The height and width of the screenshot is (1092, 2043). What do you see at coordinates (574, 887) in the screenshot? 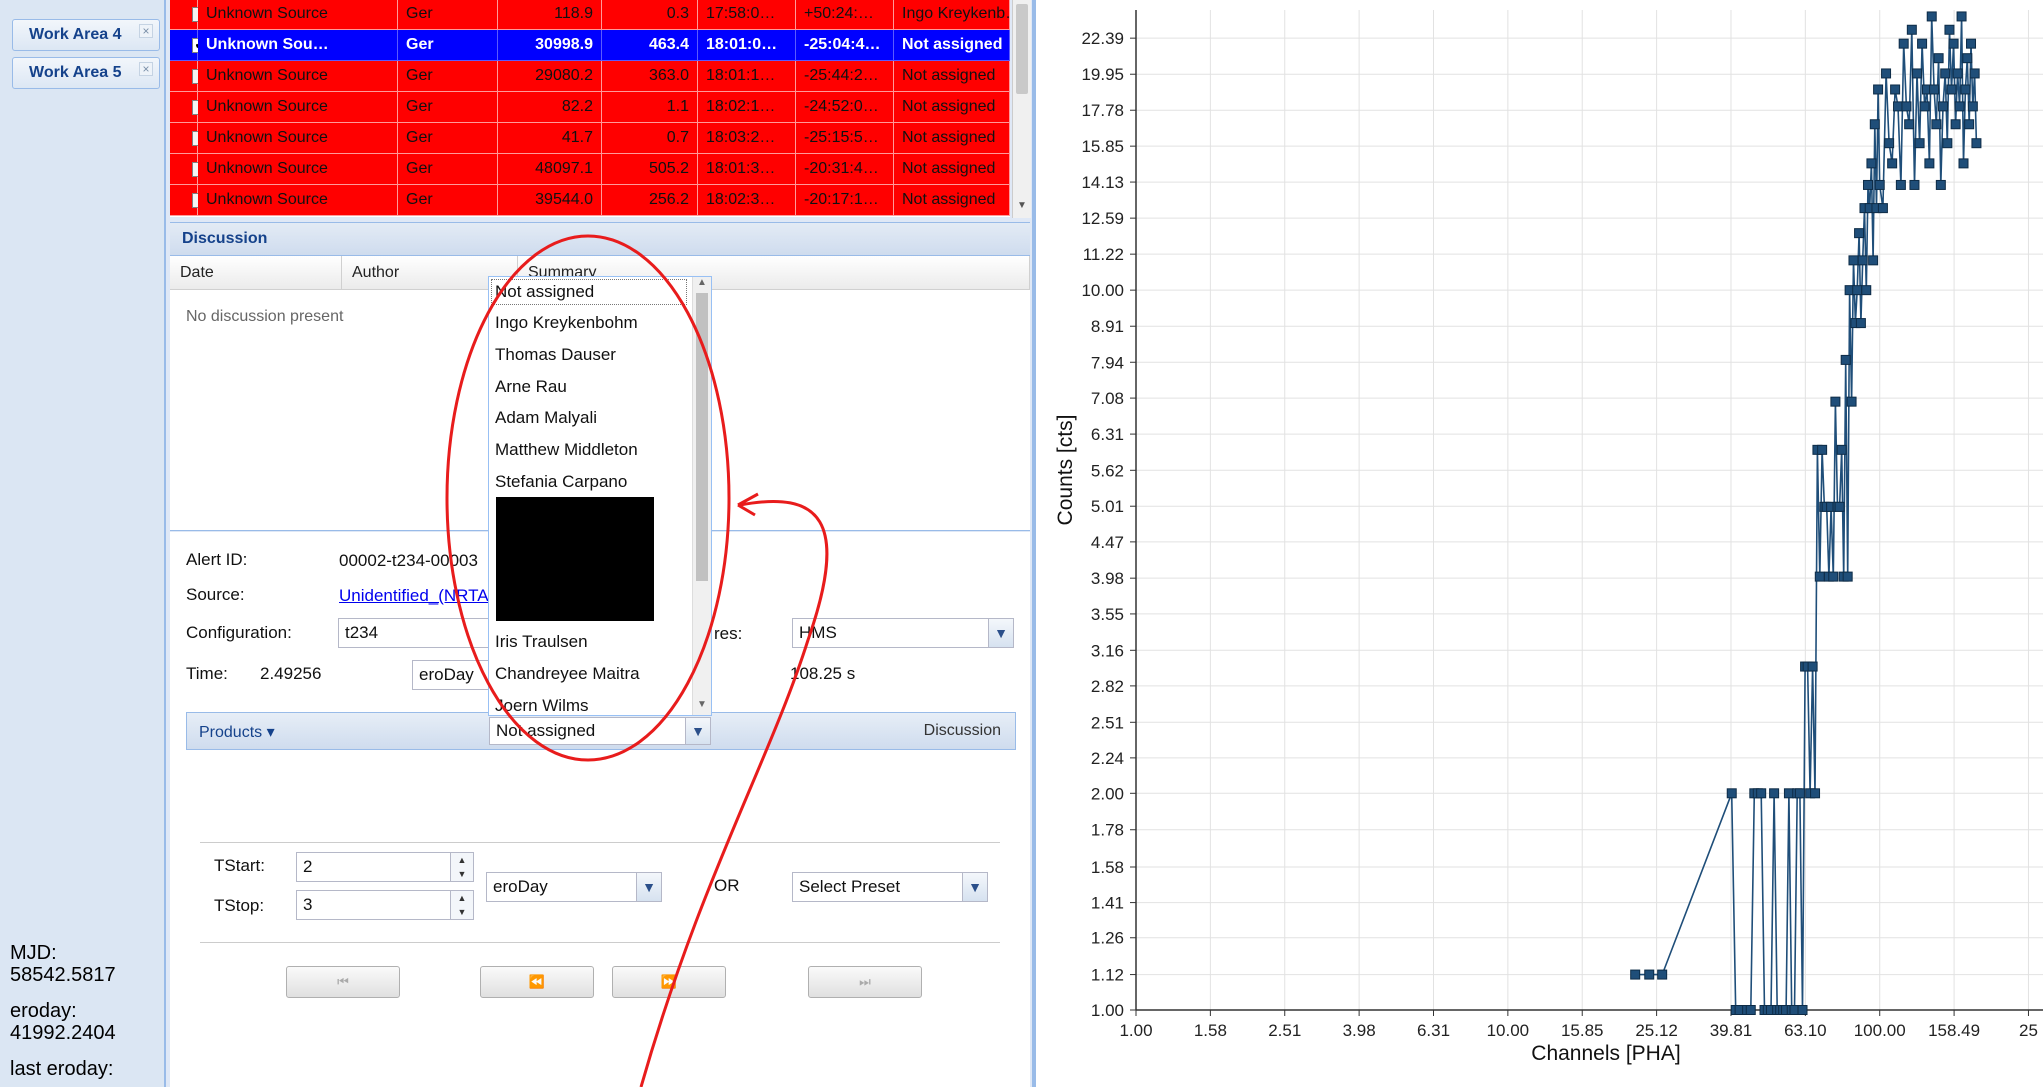
I see `range-unit-select: eroDay ▼` at bounding box center [574, 887].